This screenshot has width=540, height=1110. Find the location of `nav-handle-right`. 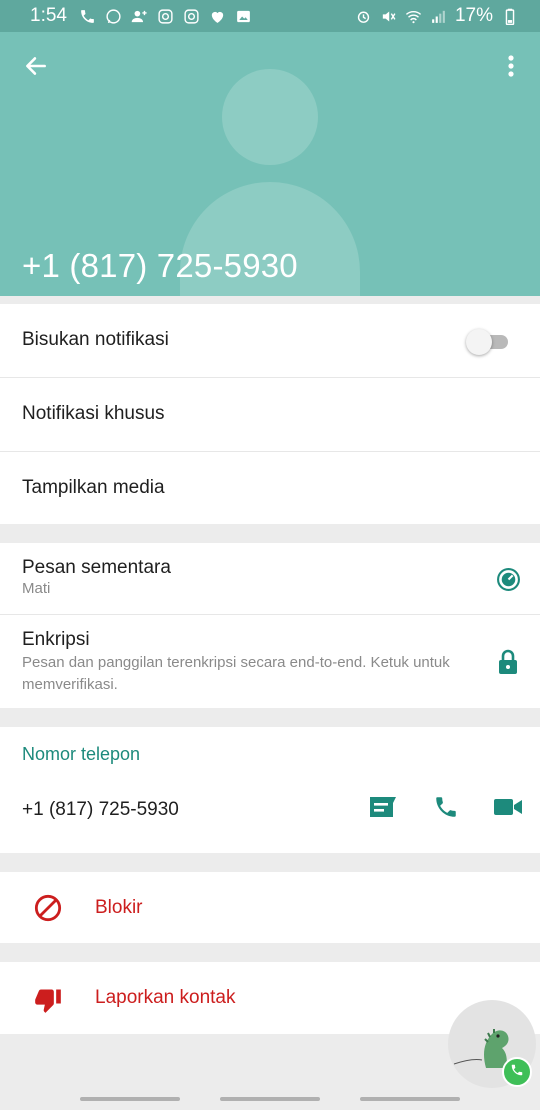

nav-handle-right is located at coordinates (410, 1099).